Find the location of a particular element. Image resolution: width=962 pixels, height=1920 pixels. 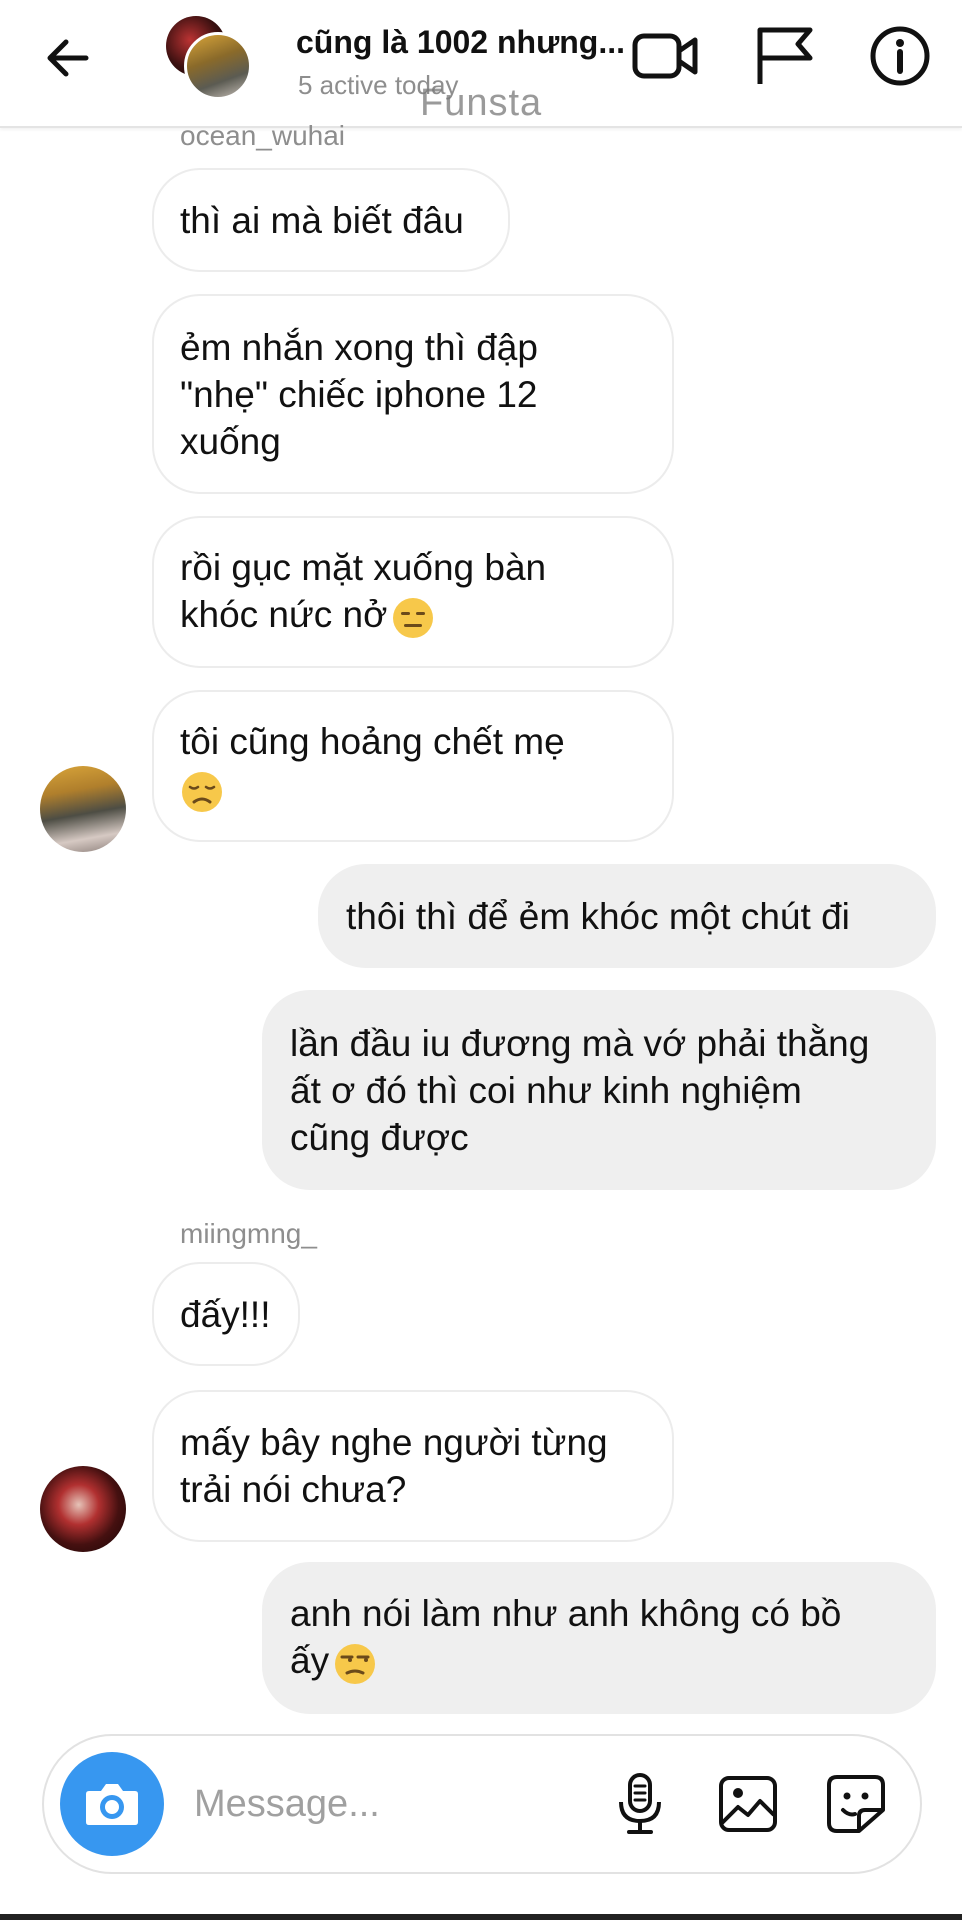

incoming-message: thì ai mà biết đâu is located at coordinates (331, 220).